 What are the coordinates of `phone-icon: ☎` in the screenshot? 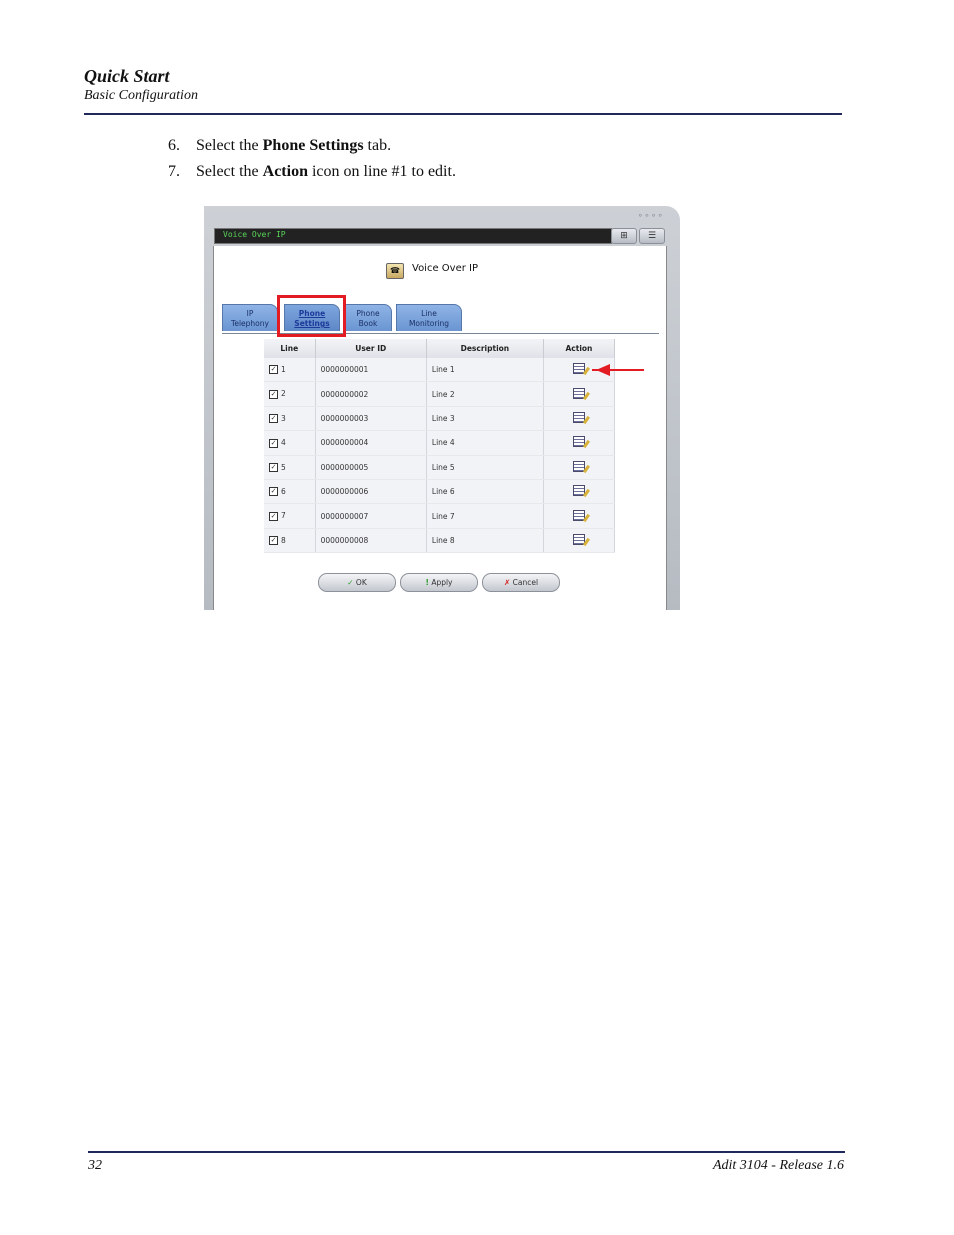 It's located at (395, 271).